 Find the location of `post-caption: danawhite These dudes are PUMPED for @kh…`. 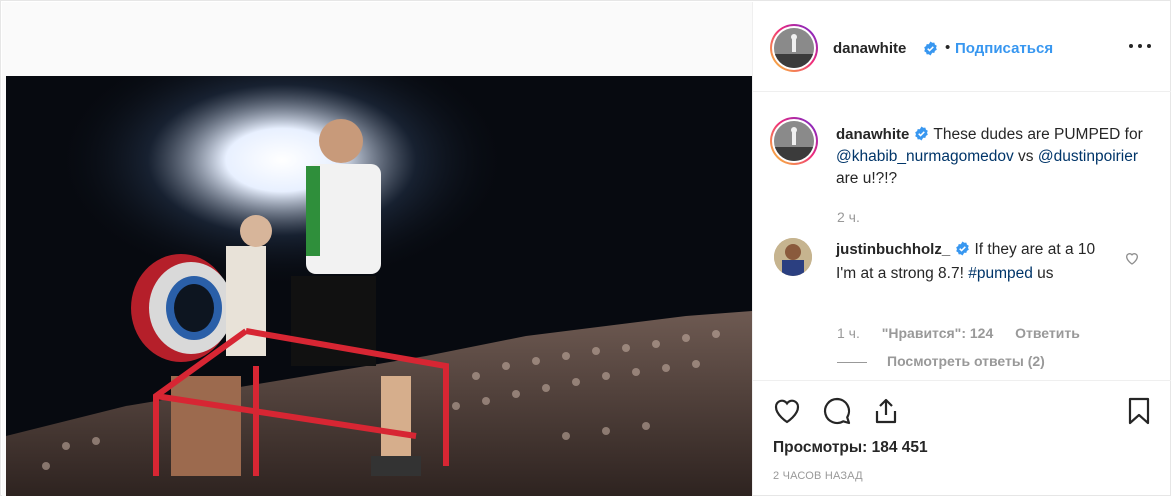

post-caption: danawhite These dudes are PUMPED for @kh… is located at coordinates (991, 157).